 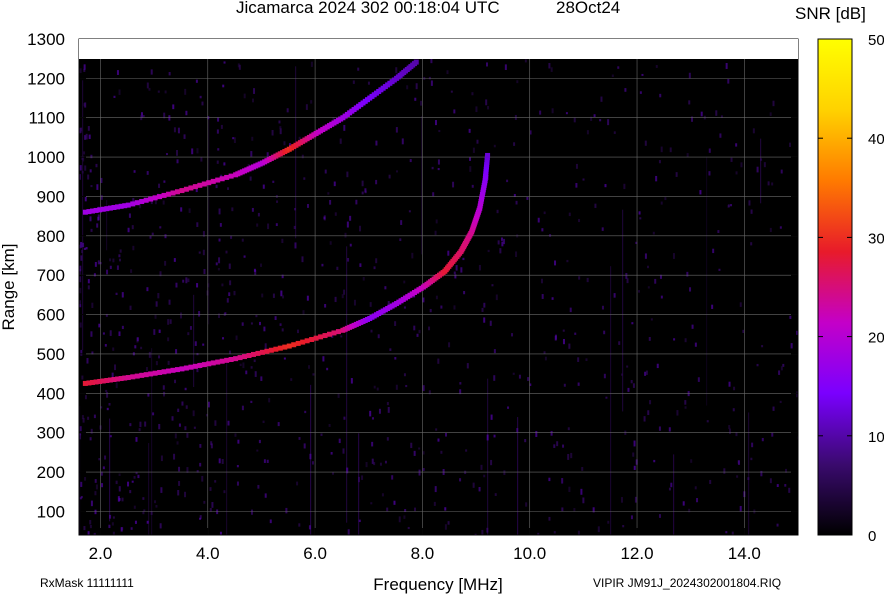 I want to click on y-axis-label: Range [km], so click(x=9, y=287).